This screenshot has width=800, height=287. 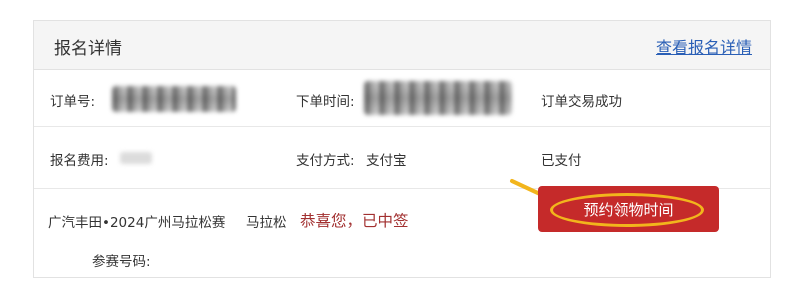 I want to click on order-time-redacted, so click(x=438, y=98).